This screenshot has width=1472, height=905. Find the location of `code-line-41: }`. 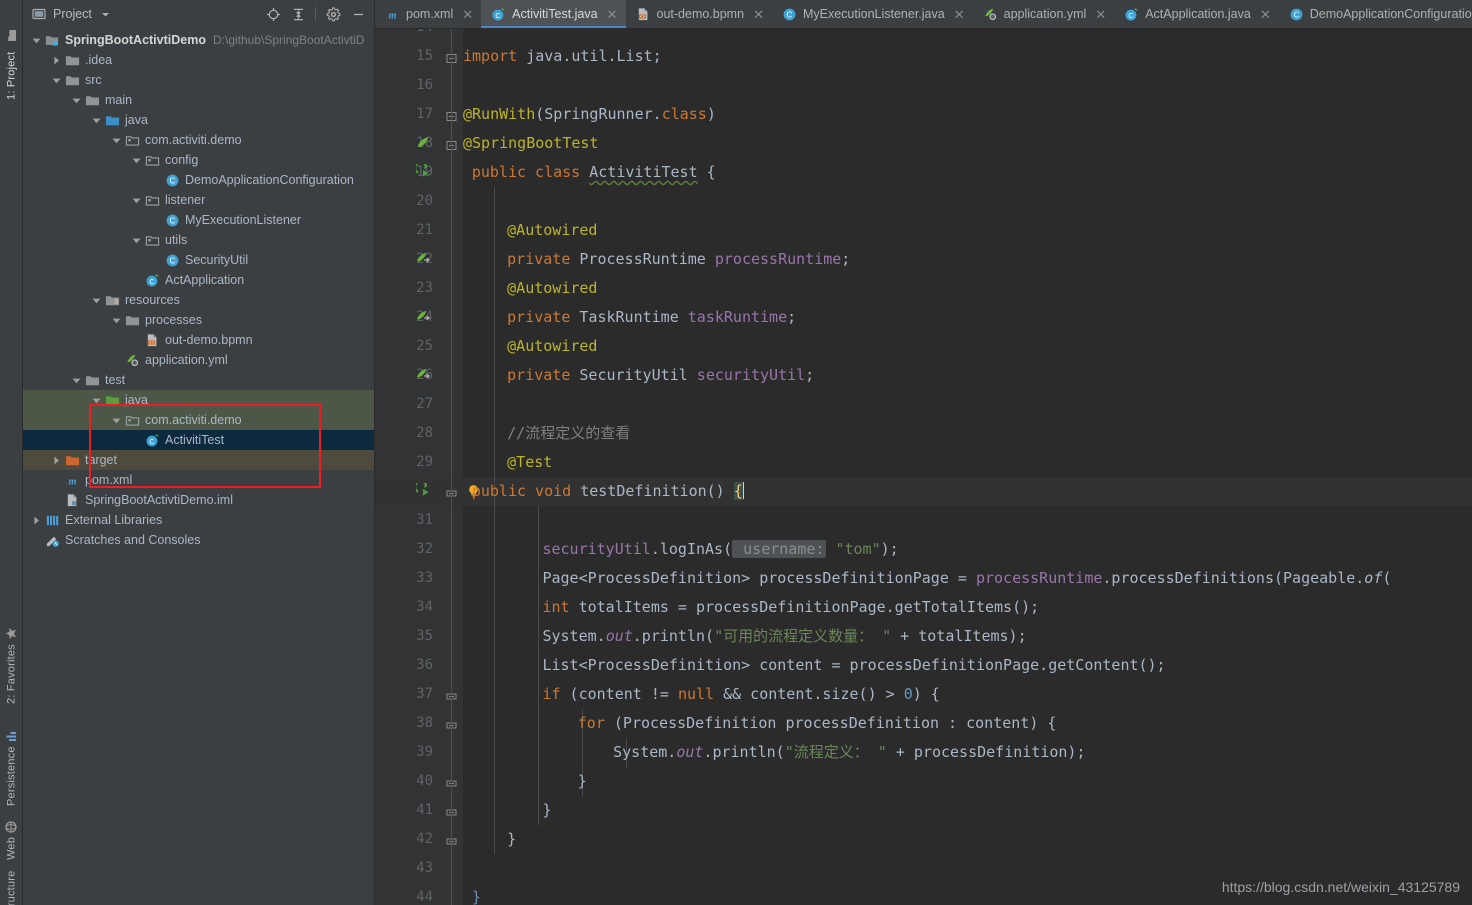

code-line-41: } is located at coordinates (546, 810).